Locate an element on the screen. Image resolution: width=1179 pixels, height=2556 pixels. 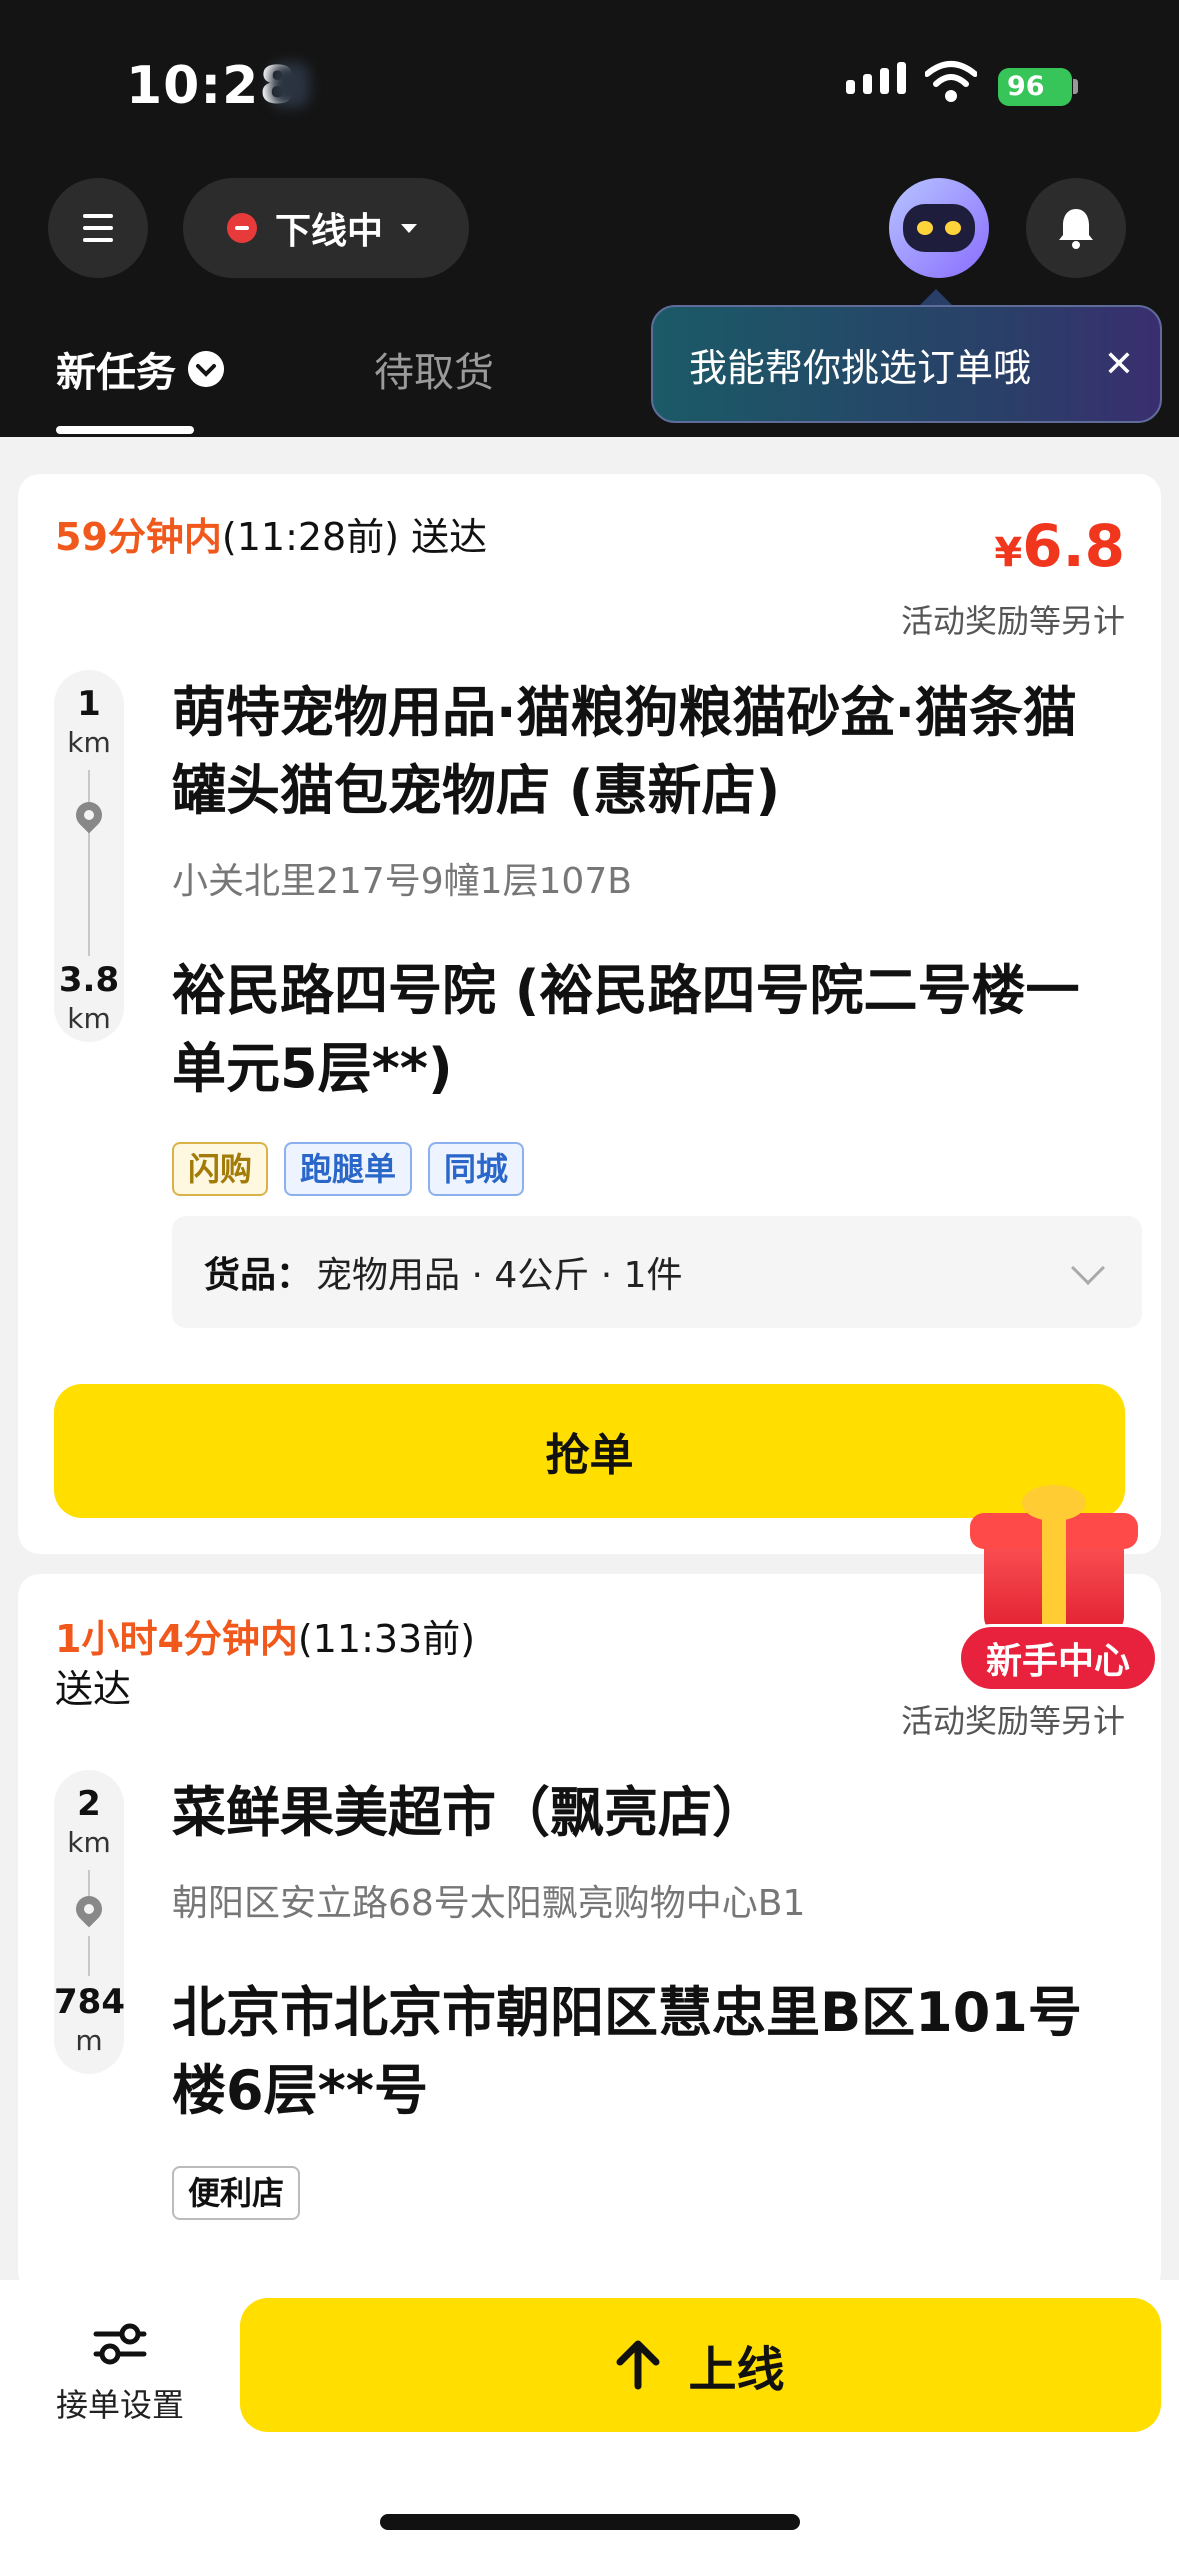
distance-rail: 2 km 784 m is located at coordinates (89, 1922).